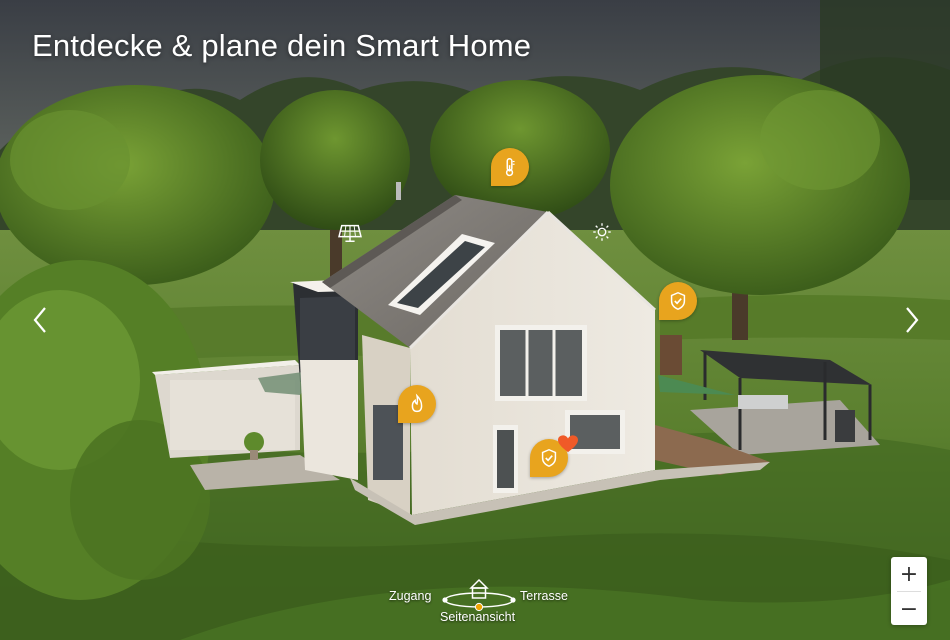  I want to click on flame-icon, so click(417, 403).